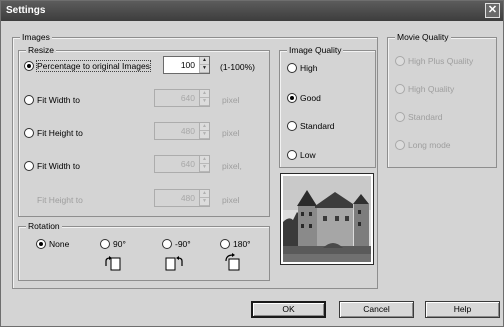 This screenshot has height=327, width=504. Describe the element at coordinates (93, 66) in the screenshot. I see `resize-percentage-label: Percentage to original Images` at that location.